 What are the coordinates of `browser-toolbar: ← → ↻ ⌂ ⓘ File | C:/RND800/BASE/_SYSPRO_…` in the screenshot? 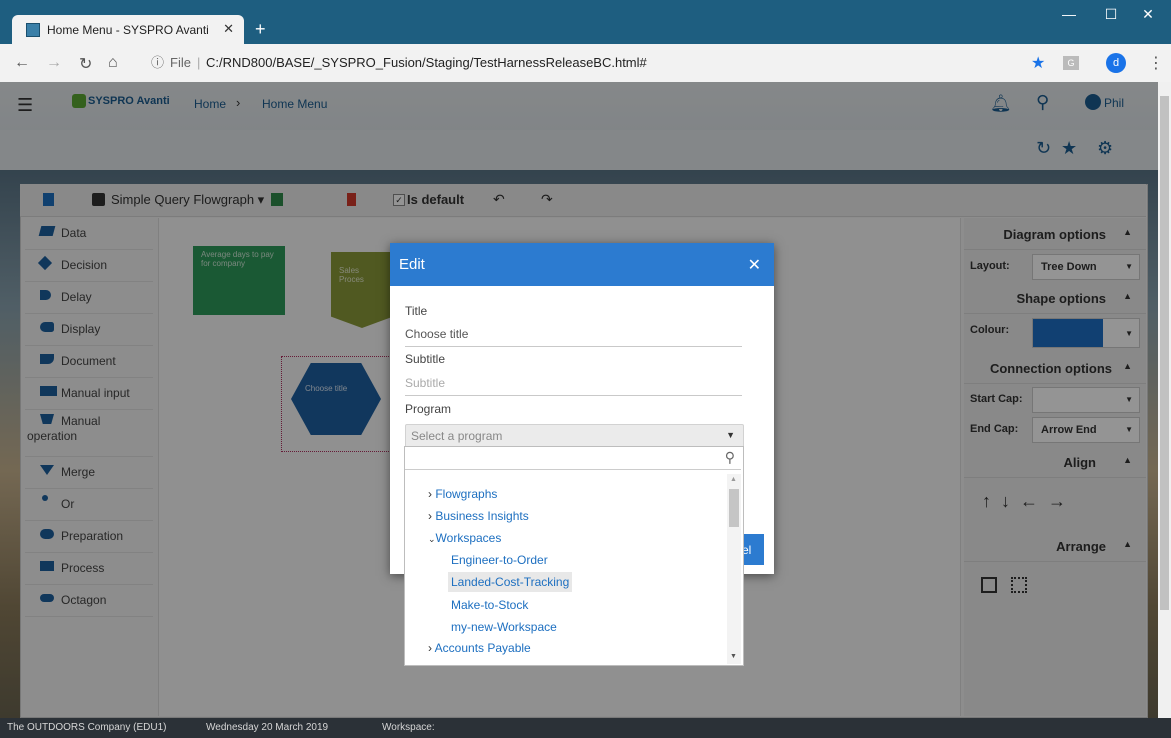 It's located at (585, 63).